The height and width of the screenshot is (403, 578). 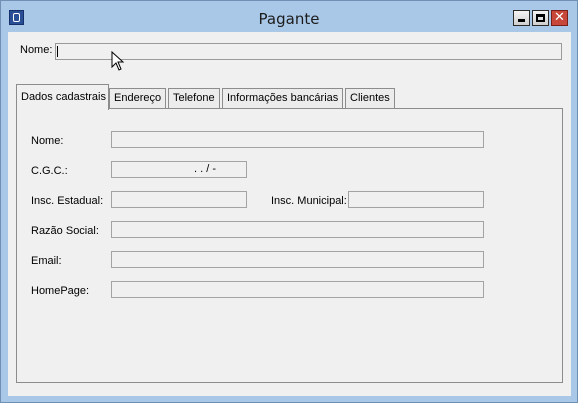 I want to click on tab-telefone: Telefone, so click(x=194, y=98).